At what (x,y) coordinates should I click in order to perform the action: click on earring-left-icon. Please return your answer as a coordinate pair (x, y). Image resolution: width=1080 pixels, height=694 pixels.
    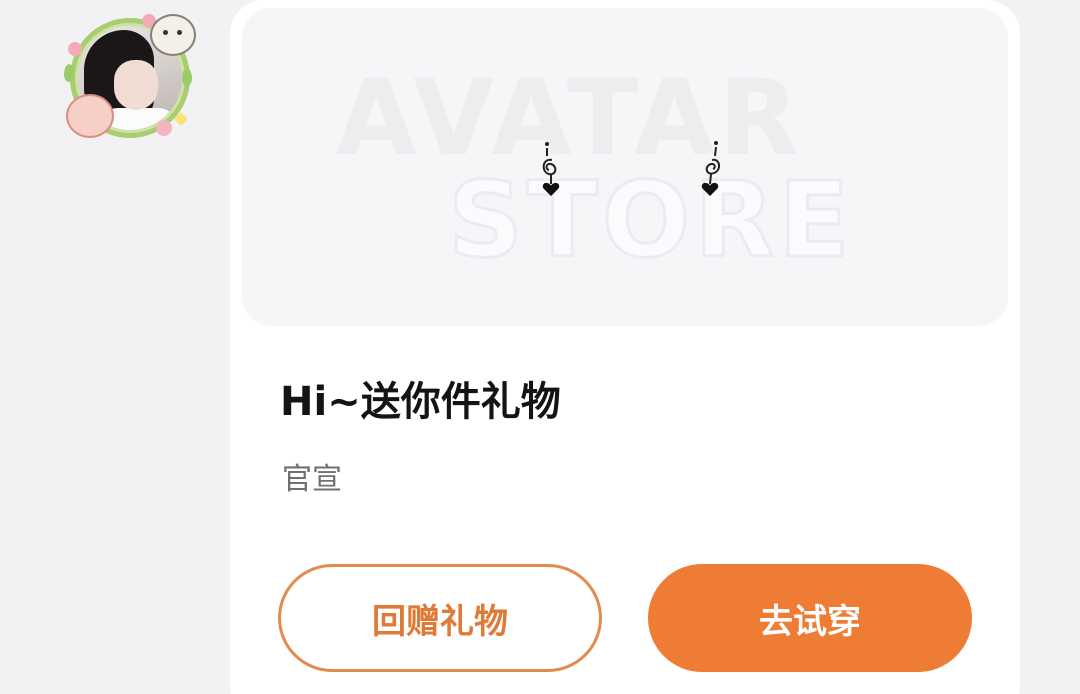
    Looking at the image, I should click on (551, 169).